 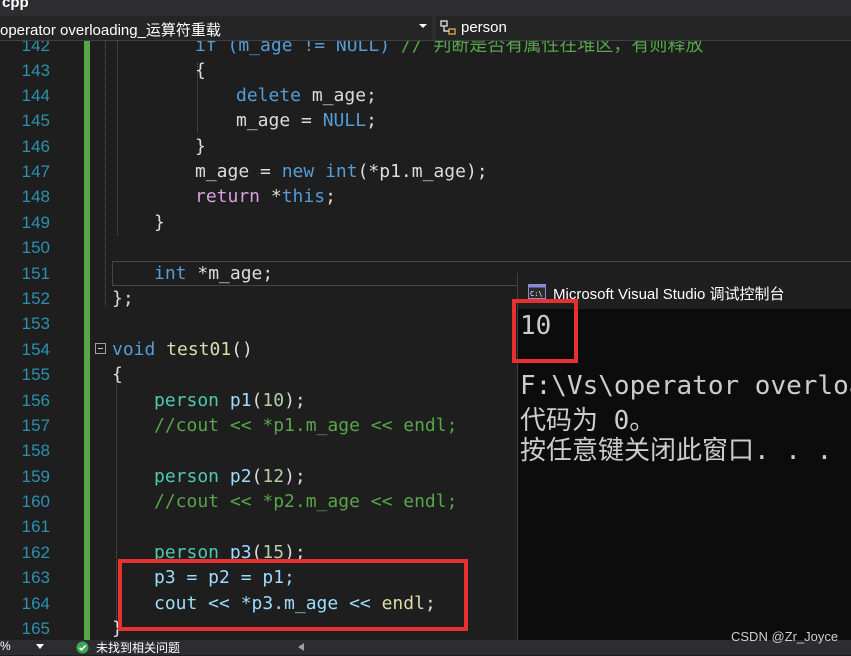 What do you see at coordinates (193, 349) in the screenshot?
I see `code-function: test01` at bounding box center [193, 349].